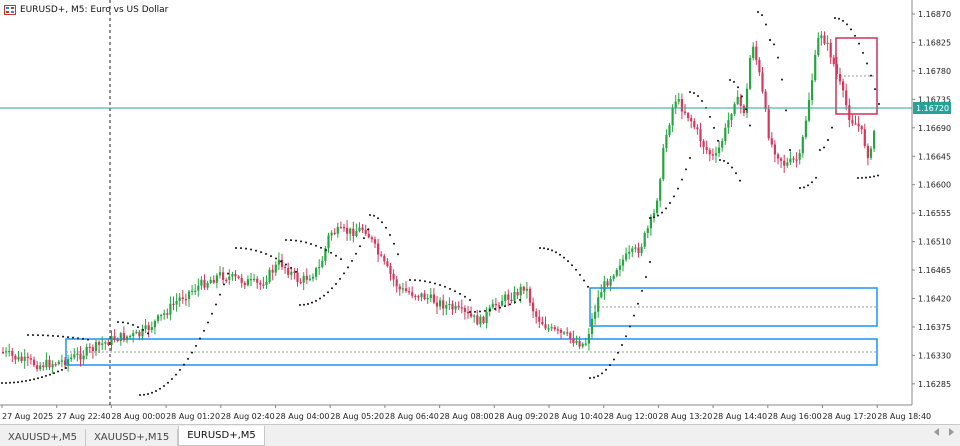 The height and width of the screenshot is (446, 960). What do you see at coordinates (27, 416) in the screenshot?
I see `time-tick-label: 27 Aug 2025` at bounding box center [27, 416].